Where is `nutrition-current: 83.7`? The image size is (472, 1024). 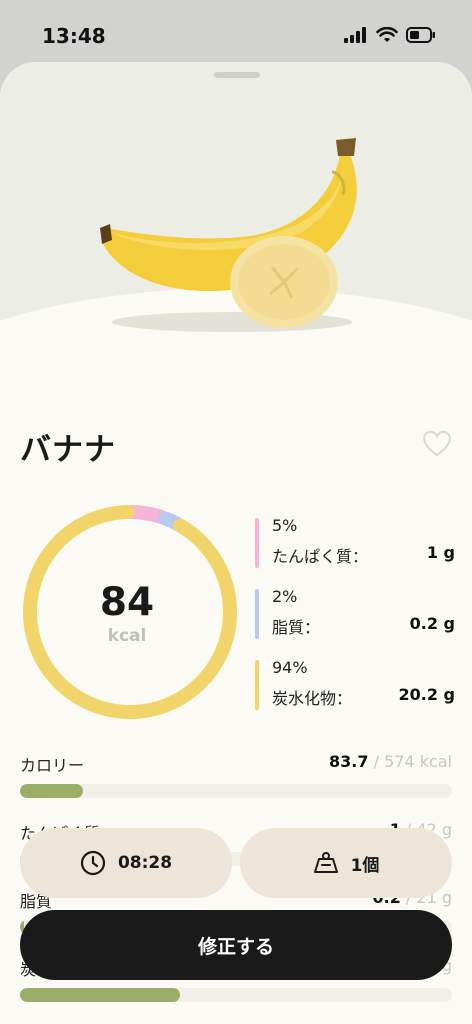
nutrition-current: 83.7 is located at coordinates (349, 761).